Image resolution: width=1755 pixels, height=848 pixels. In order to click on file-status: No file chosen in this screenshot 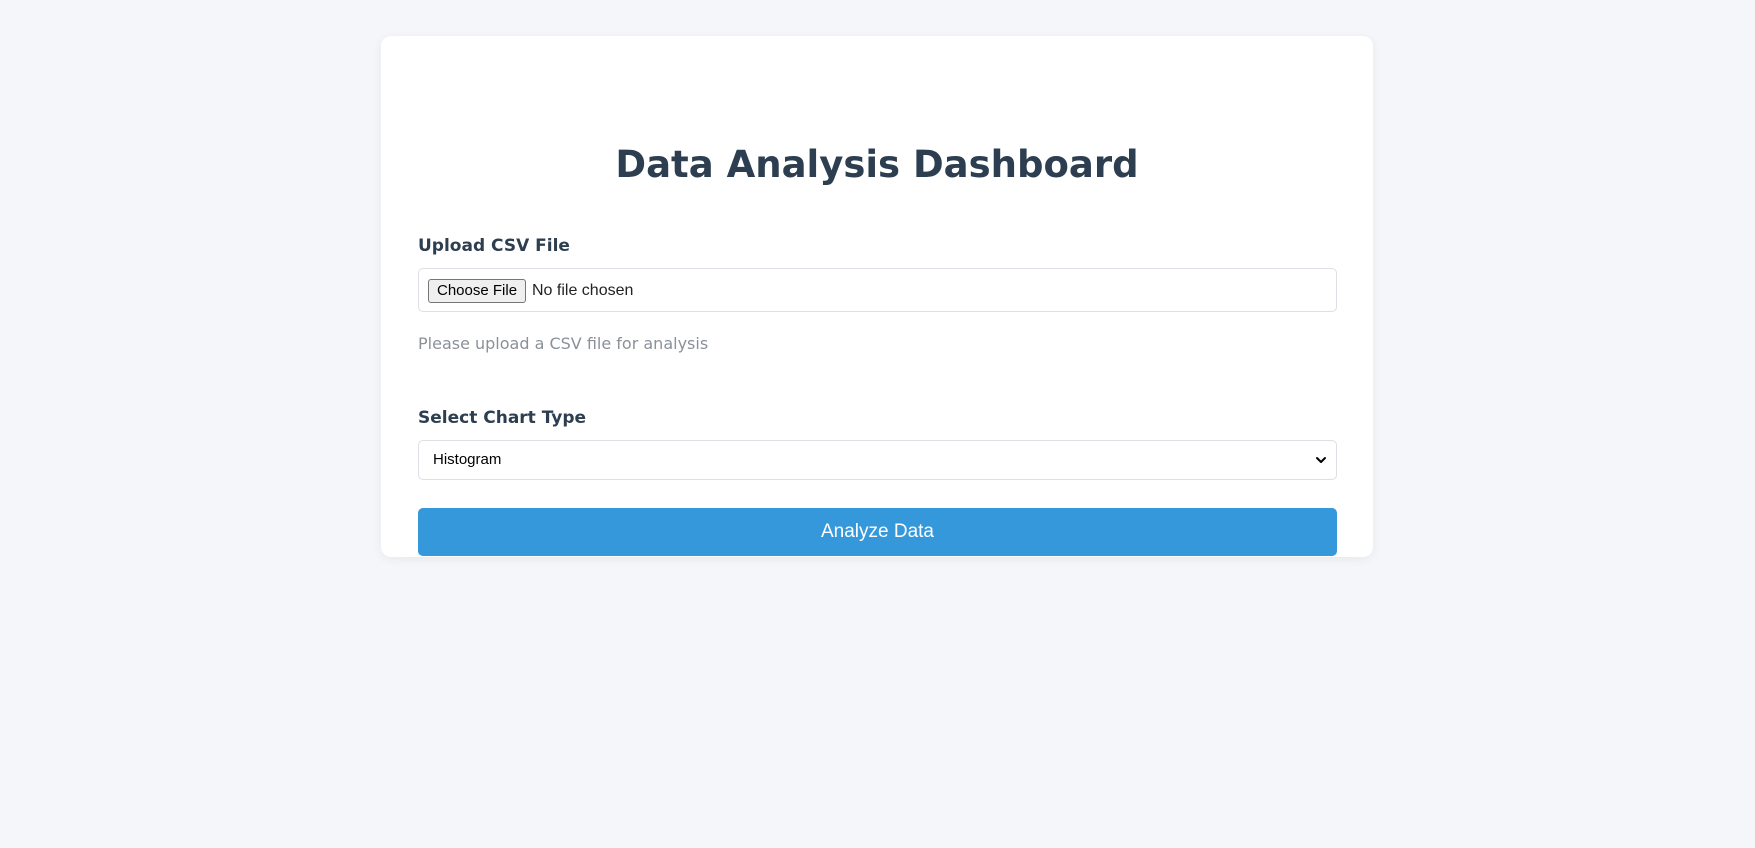, I will do `click(583, 290)`.